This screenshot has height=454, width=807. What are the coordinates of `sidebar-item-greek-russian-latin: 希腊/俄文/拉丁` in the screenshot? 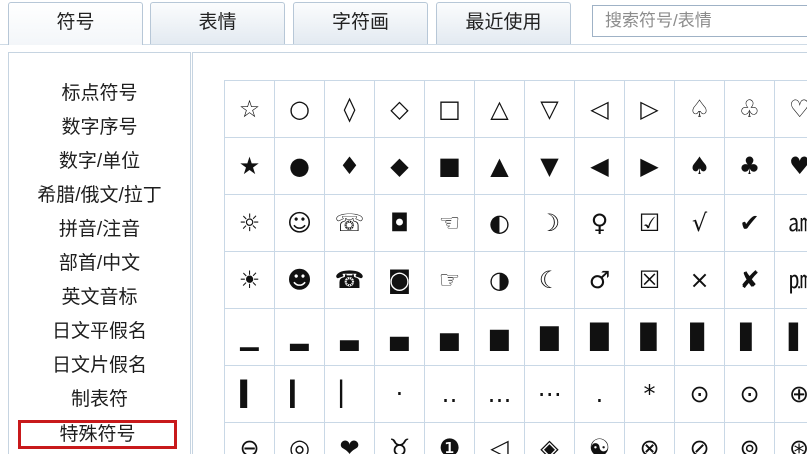 It's located at (99, 196).